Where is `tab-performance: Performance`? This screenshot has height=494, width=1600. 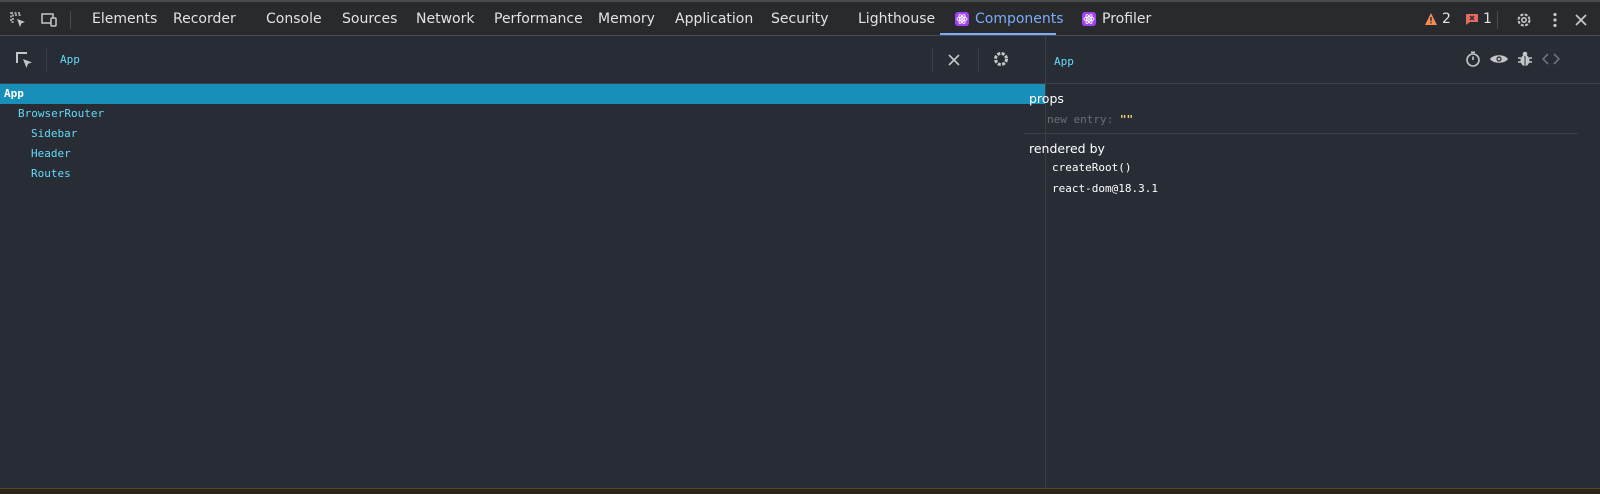 tab-performance: Performance is located at coordinates (538, 19).